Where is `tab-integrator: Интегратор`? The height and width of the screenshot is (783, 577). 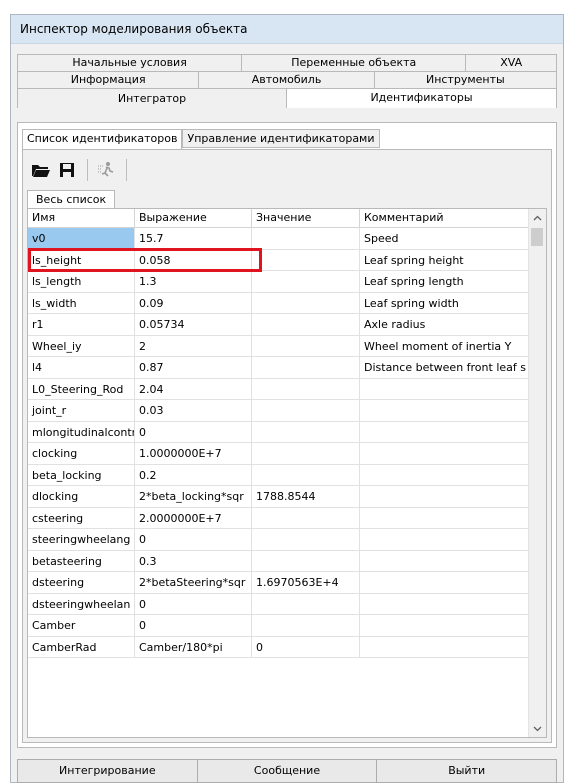
tab-integrator: Интегратор is located at coordinates (152, 98).